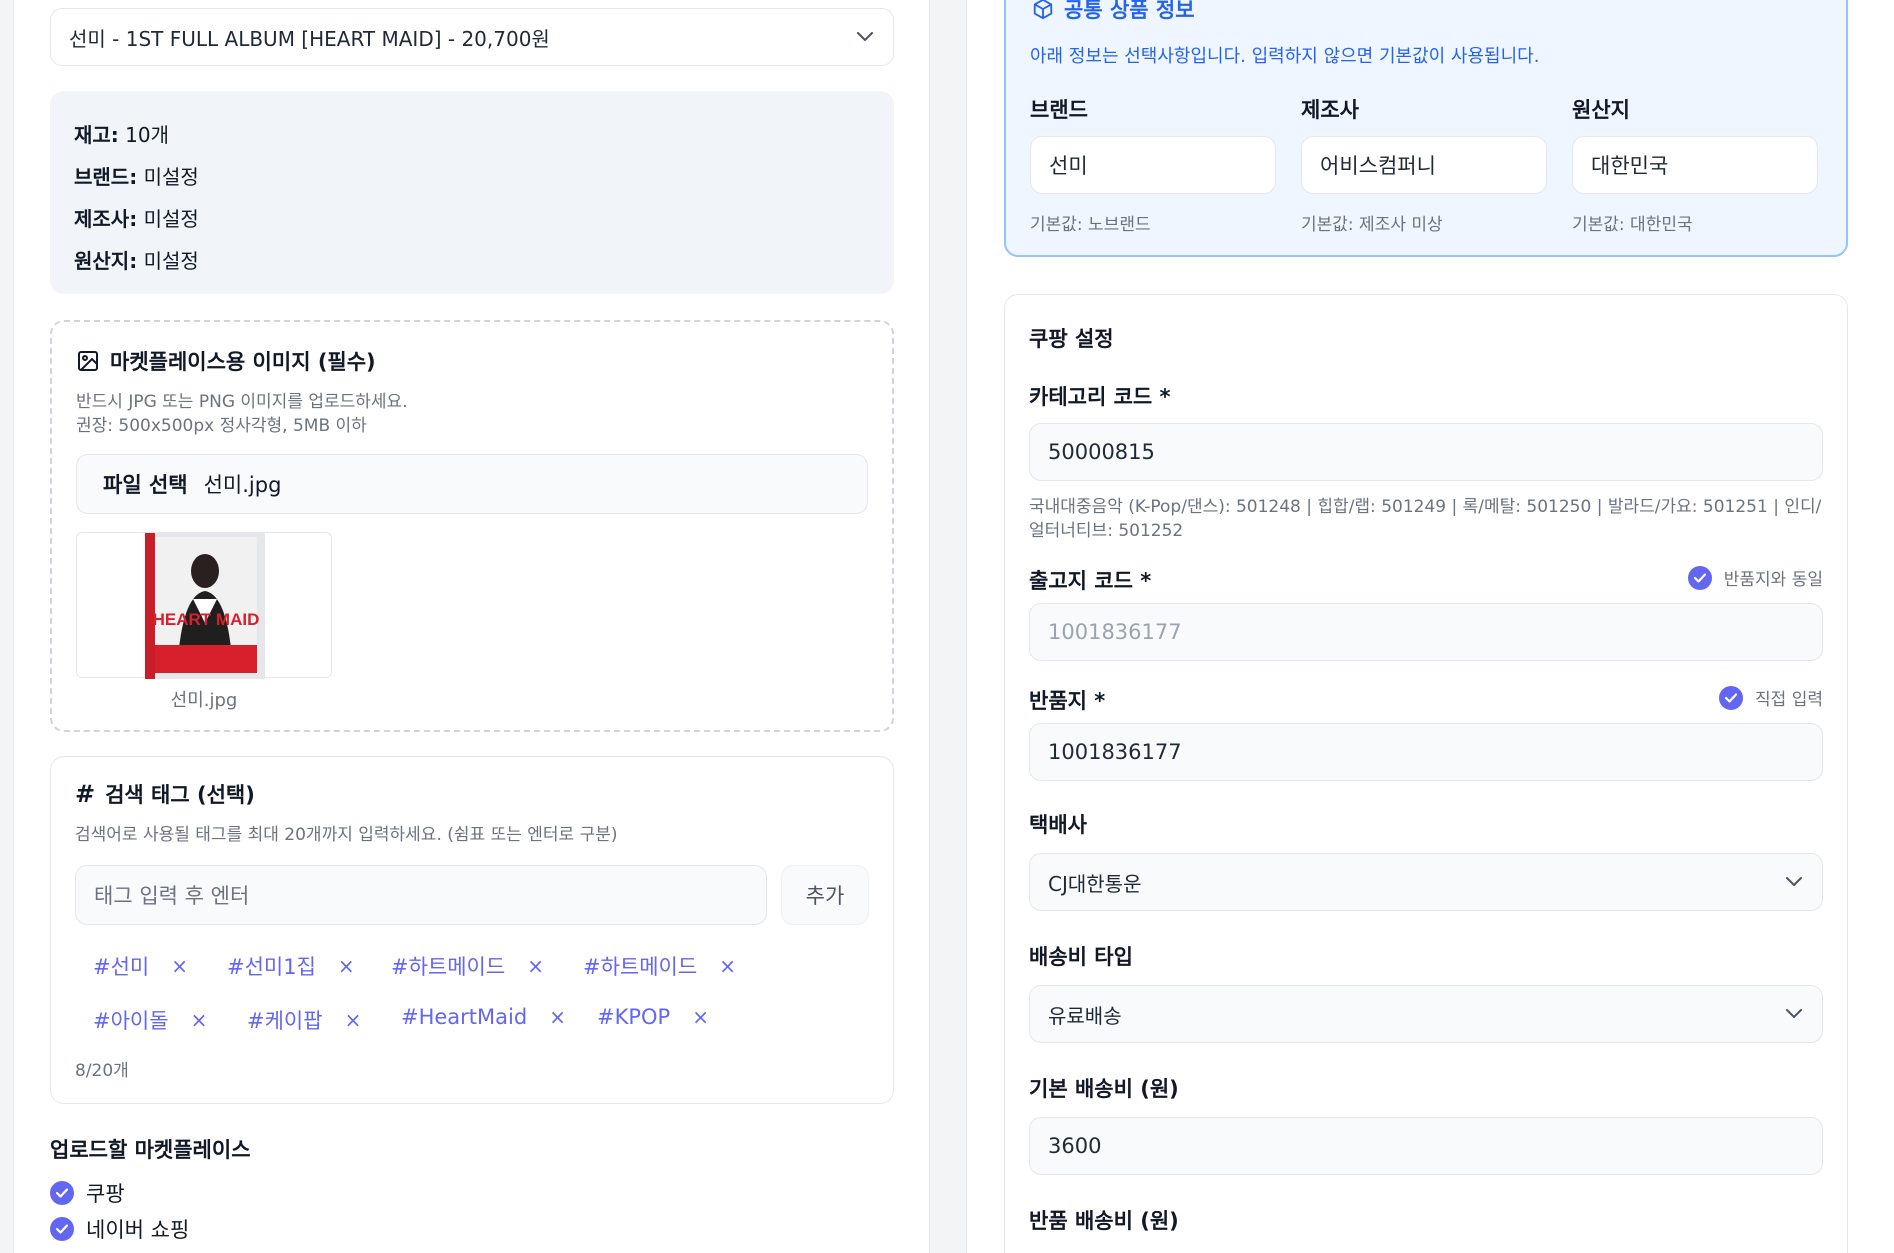  I want to click on origin-label: 원산지, so click(1601, 110).